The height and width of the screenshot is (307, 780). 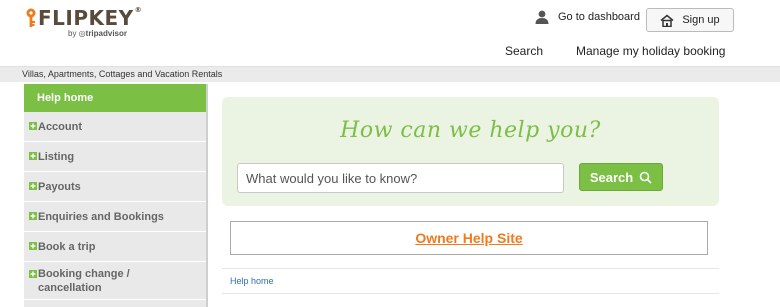 What do you see at coordinates (667, 20) in the screenshot?
I see `home-icon` at bounding box center [667, 20].